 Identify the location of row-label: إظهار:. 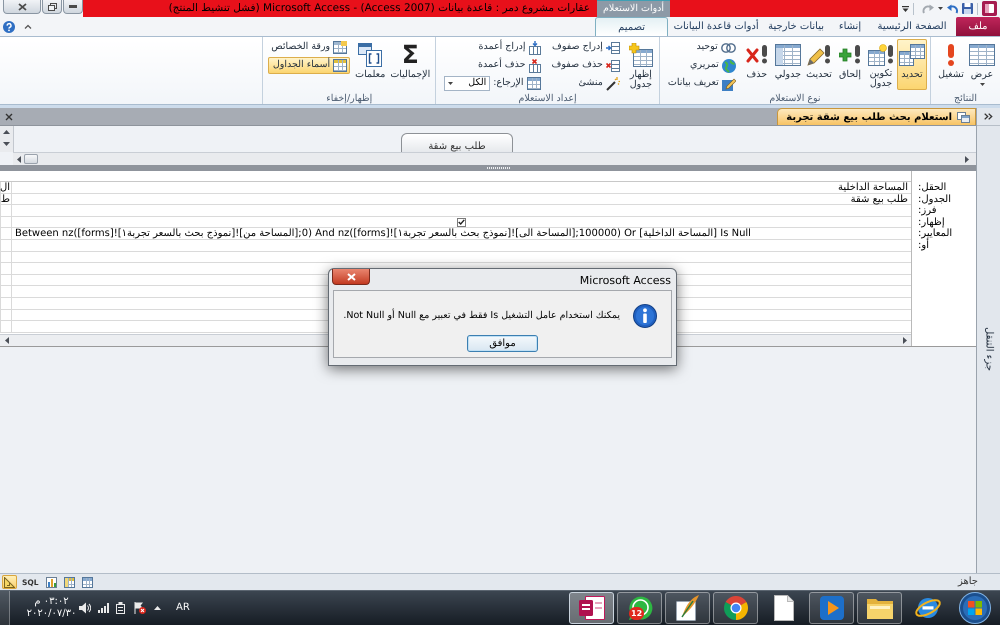
(931, 222).